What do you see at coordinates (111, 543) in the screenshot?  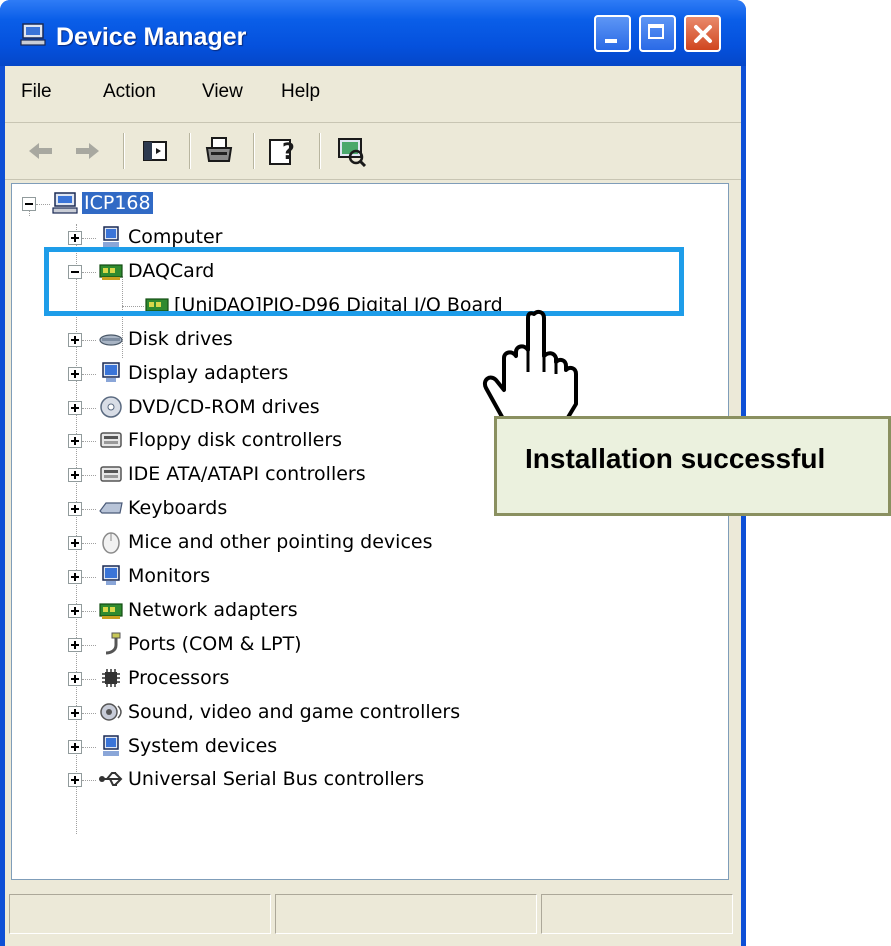 I see `mouse-icon` at bounding box center [111, 543].